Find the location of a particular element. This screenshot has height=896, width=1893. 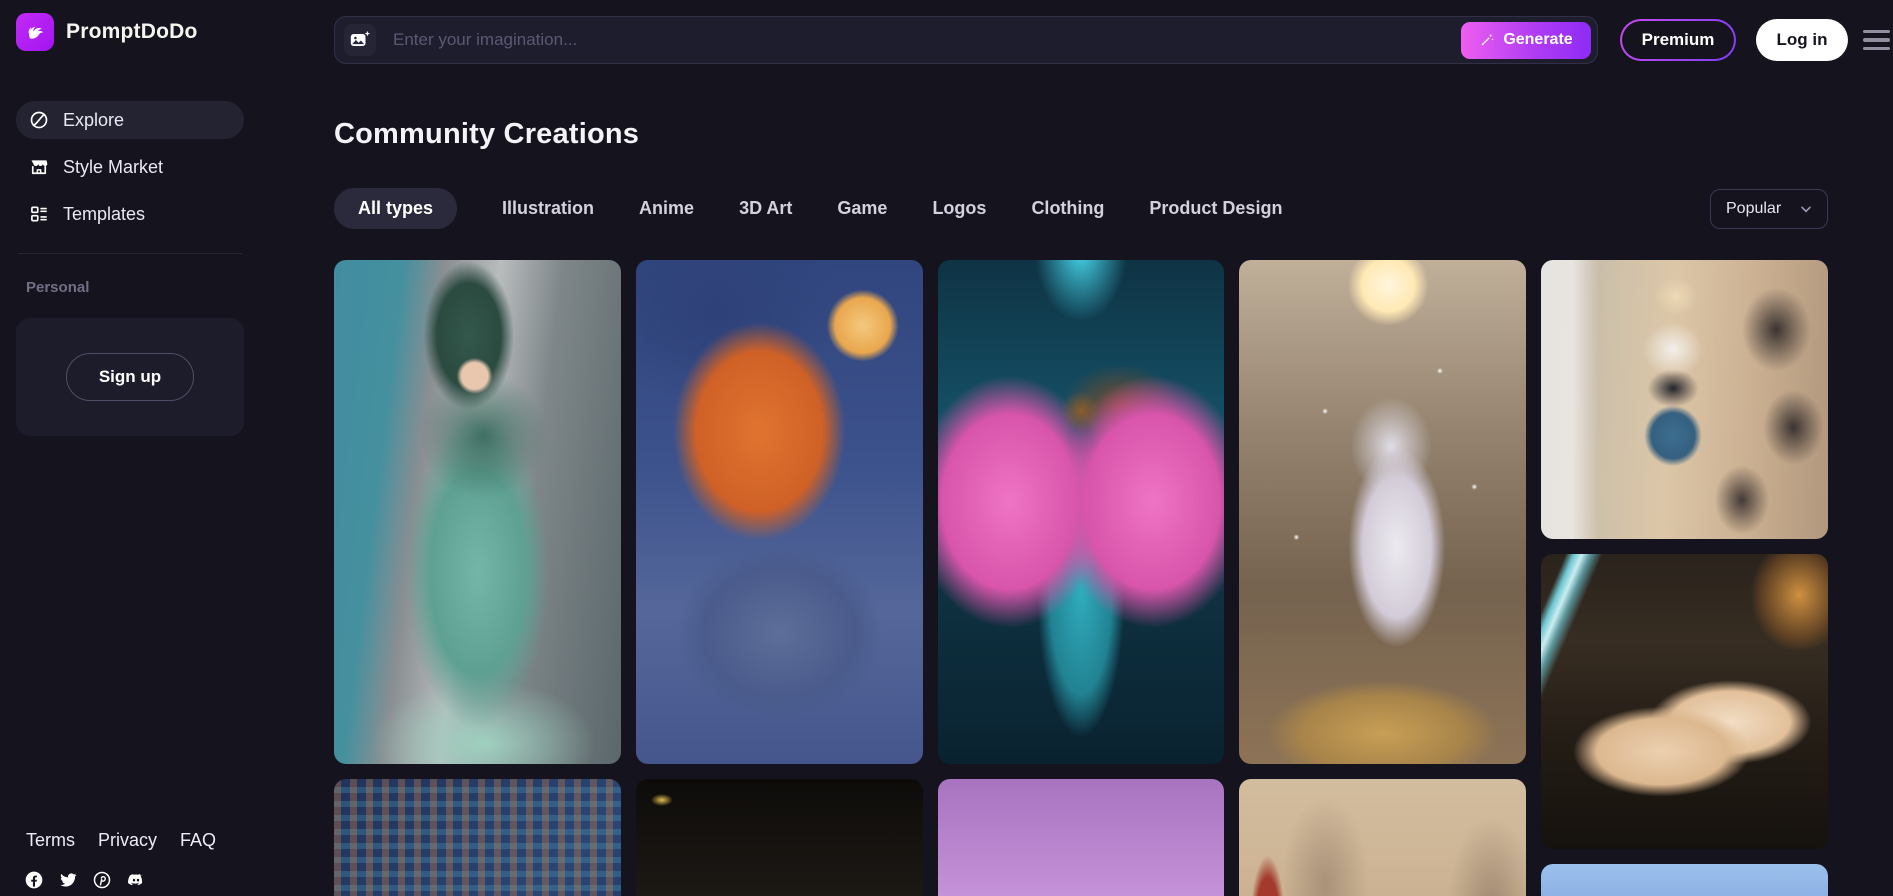

tab-clothing: Clothing is located at coordinates (1067, 208).